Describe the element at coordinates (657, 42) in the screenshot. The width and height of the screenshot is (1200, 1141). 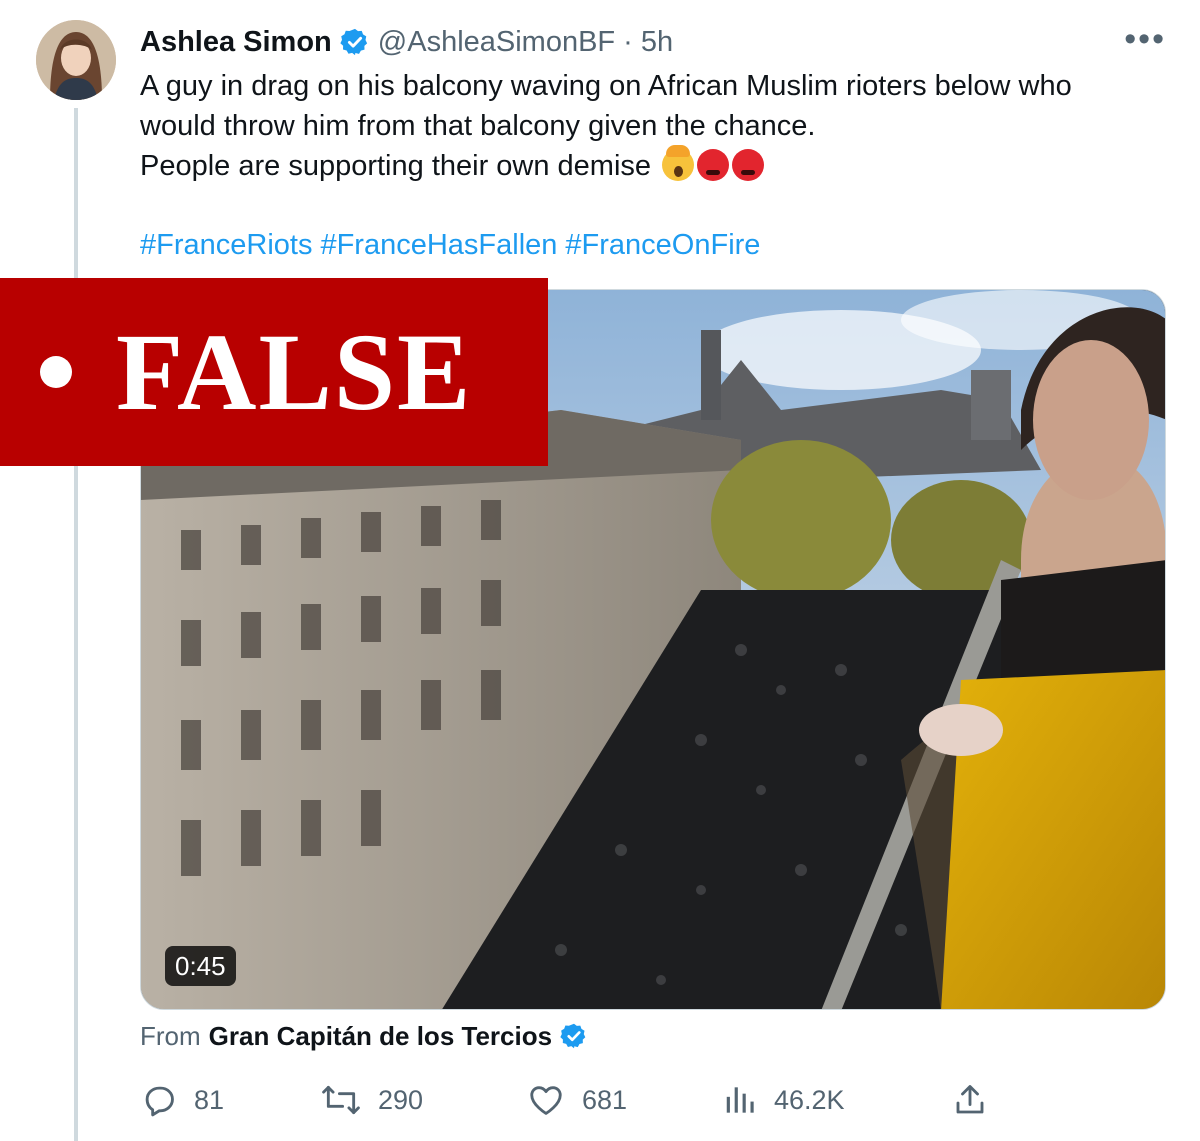
I see `tweet-timestamp: 5h` at that location.